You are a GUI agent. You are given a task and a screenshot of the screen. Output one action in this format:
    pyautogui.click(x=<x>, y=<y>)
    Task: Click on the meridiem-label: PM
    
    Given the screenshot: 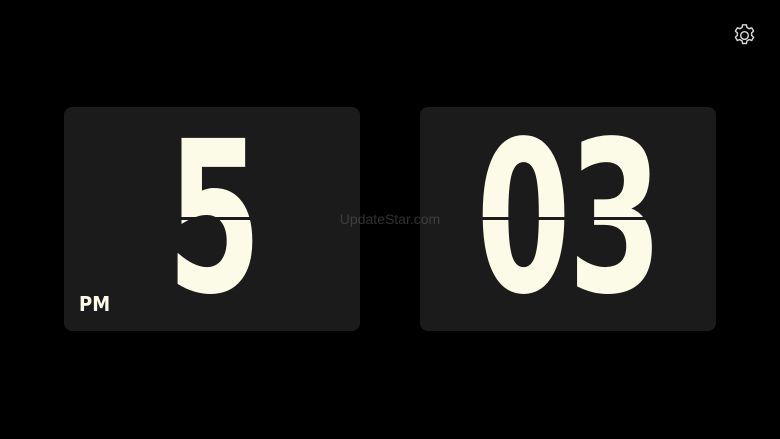 What is the action you would take?
    pyautogui.click(x=95, y=304)
    